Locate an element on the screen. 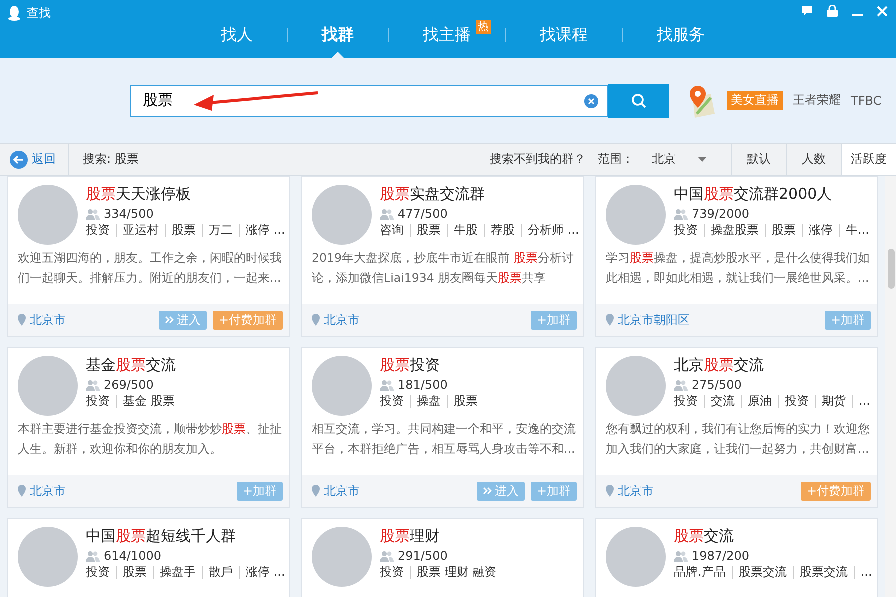 Image resolution: width=896 pixels, height=597 pixels. group-tag: 牛股 is located at coordinates (465, 230).